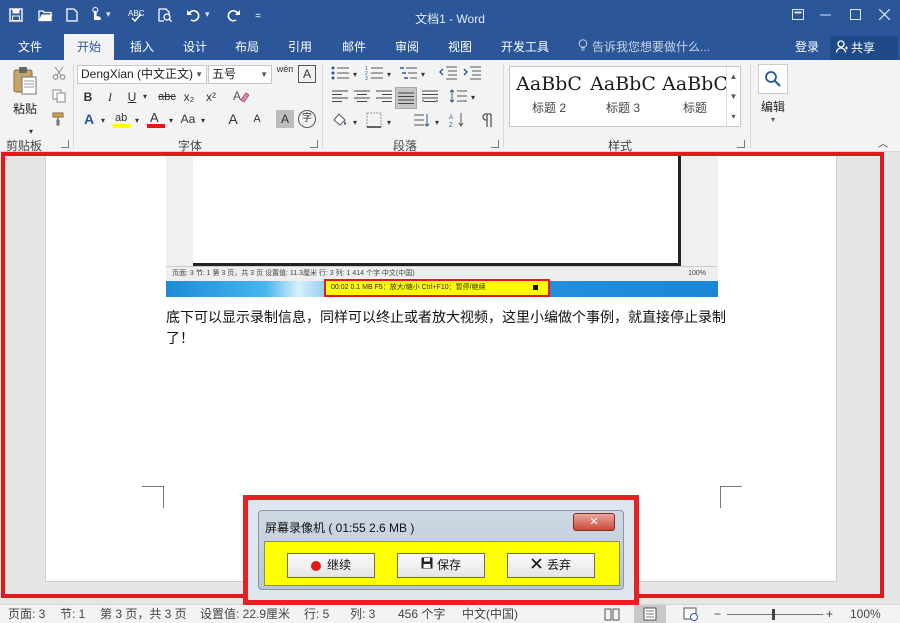 The width and height of the screenshot is (900, 623). I want to click on tab-insert: 插入, so click(142, 47).